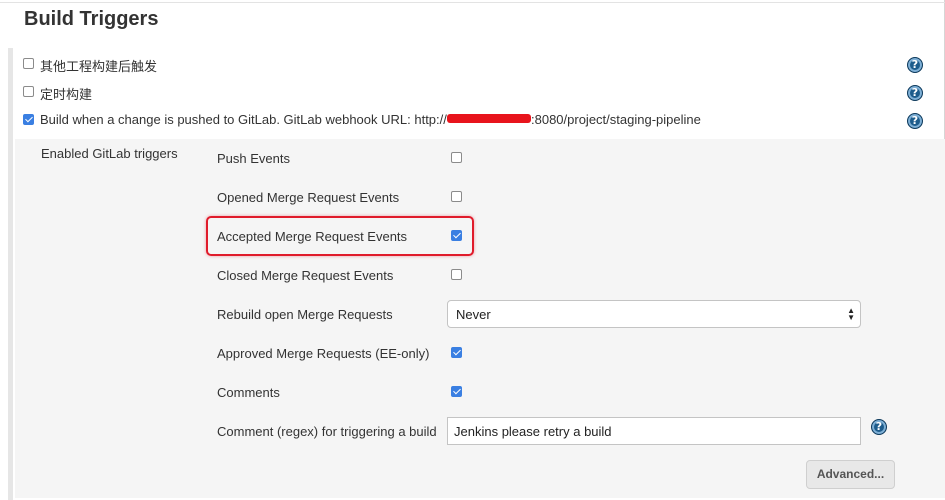  Describe the element at coordinates (248, 392) in the screenshot. I see `comments-label: Comments` at that location.